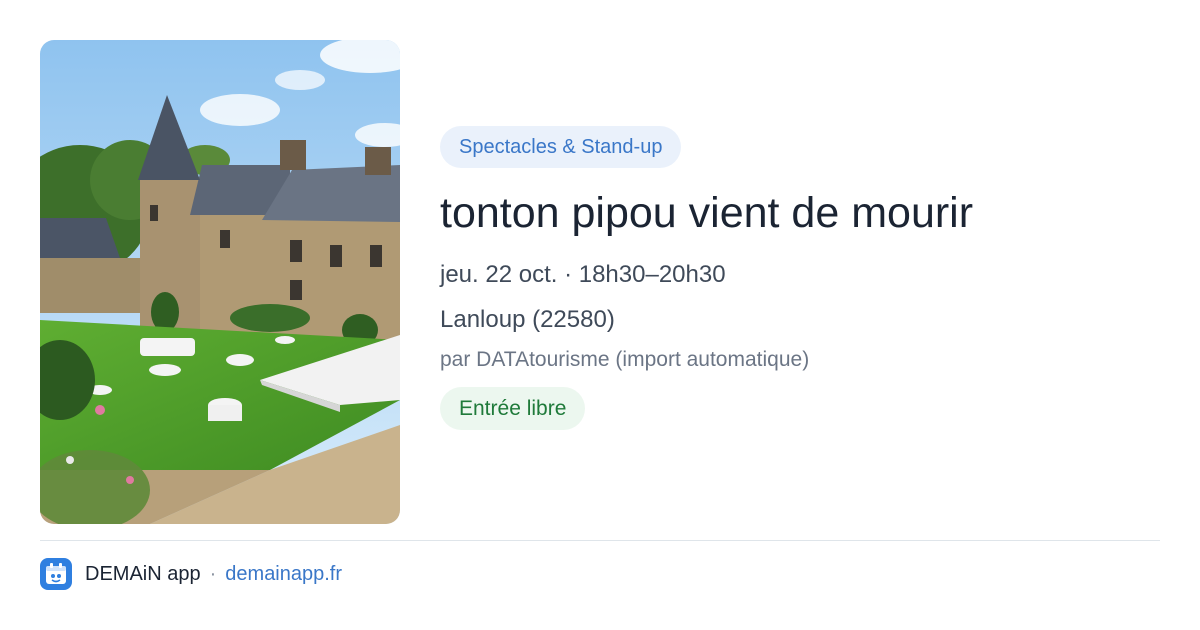 This screenshot has width=1200, height=630. Describe the element at coordinates (625, 359) in the screenshot. I see `event-source: par DATAtourisme (import automatique)` at that location.